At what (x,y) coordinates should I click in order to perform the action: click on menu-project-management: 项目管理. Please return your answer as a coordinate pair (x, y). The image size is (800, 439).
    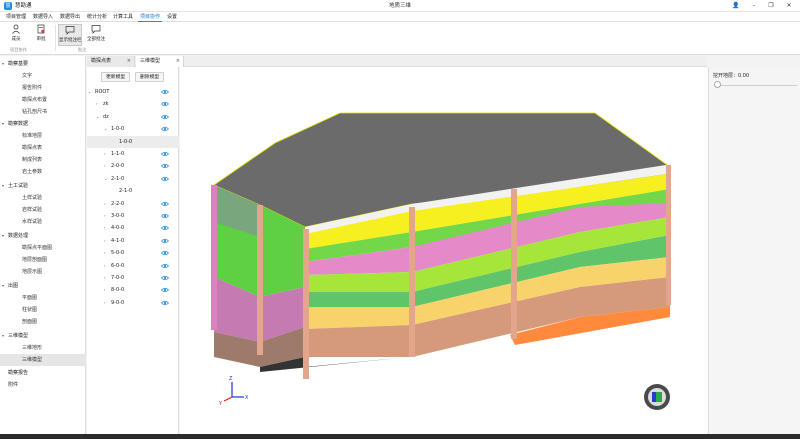
    Looking at the image, I should click on (16, 17).